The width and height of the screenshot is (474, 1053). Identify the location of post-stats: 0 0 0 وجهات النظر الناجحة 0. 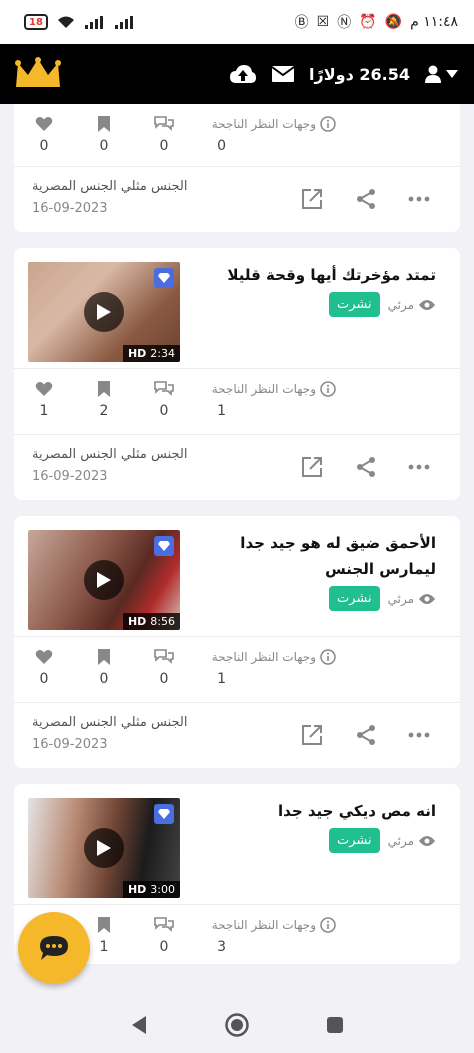
(237, 135).